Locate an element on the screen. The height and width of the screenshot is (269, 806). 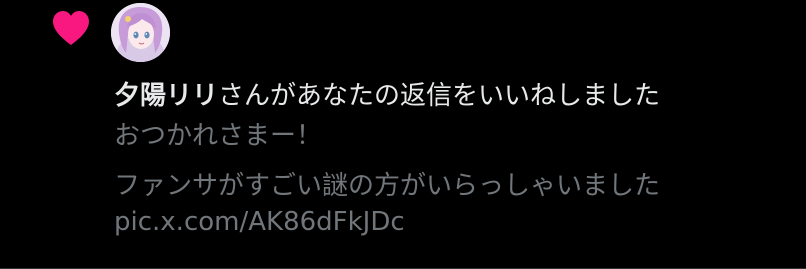
notification-headline: 夕陽リリさんがあなたの返信をいいねしました is located at coordinates (387, 96).